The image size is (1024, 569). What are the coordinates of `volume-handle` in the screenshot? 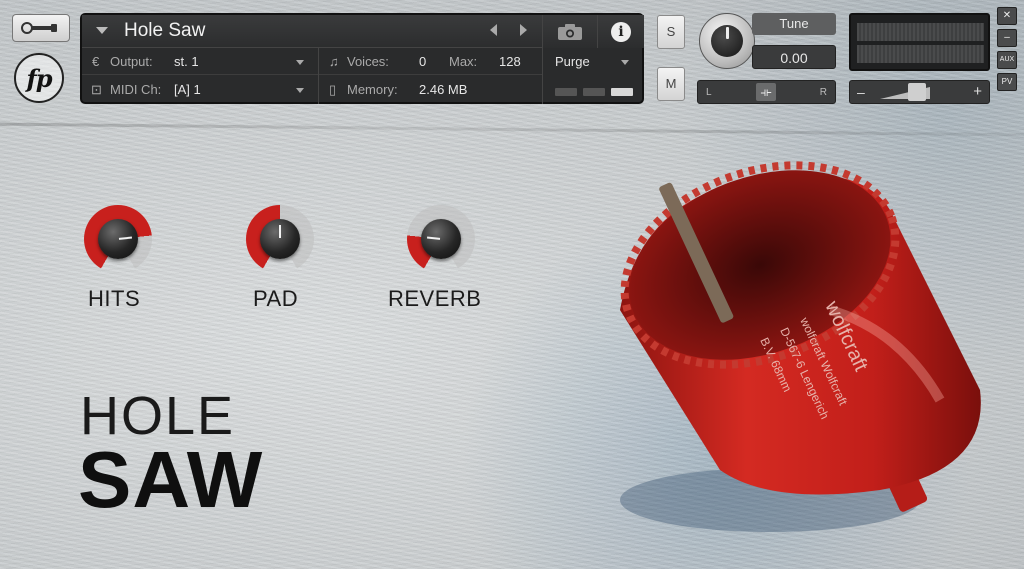 It's located at (917, 92).